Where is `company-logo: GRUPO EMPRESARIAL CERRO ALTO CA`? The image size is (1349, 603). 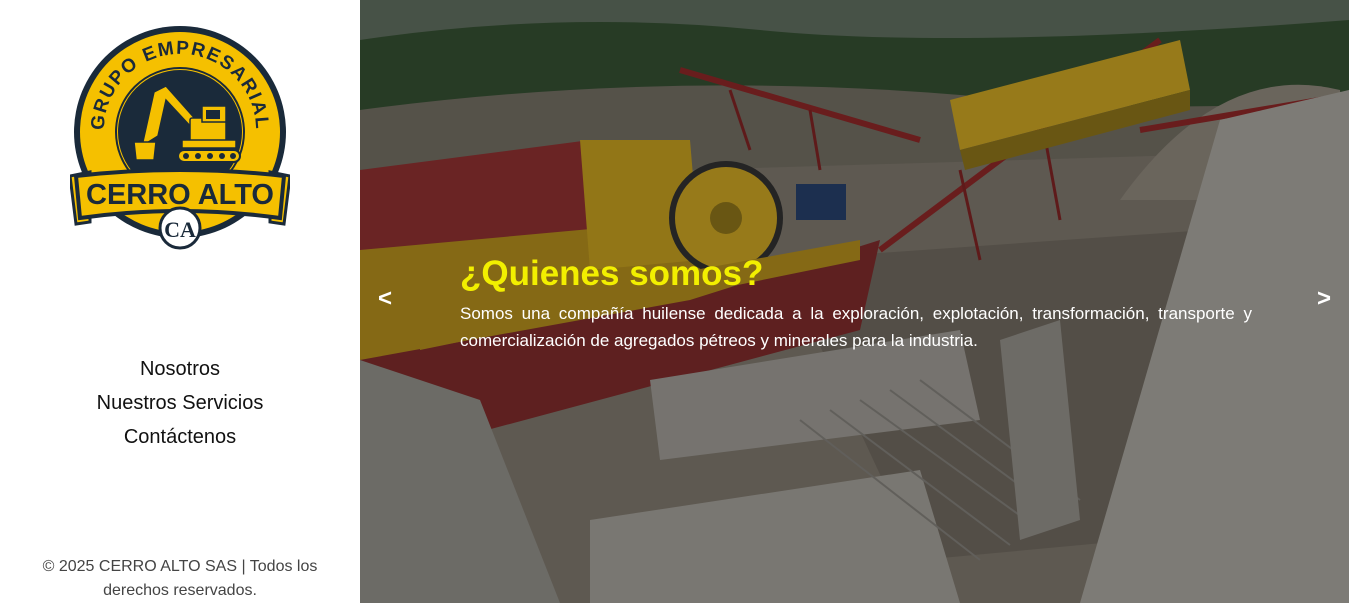 company-logo: GRUPO EMPRESARIAL CERRO ALTO CA is located at coordinates (180, 138).